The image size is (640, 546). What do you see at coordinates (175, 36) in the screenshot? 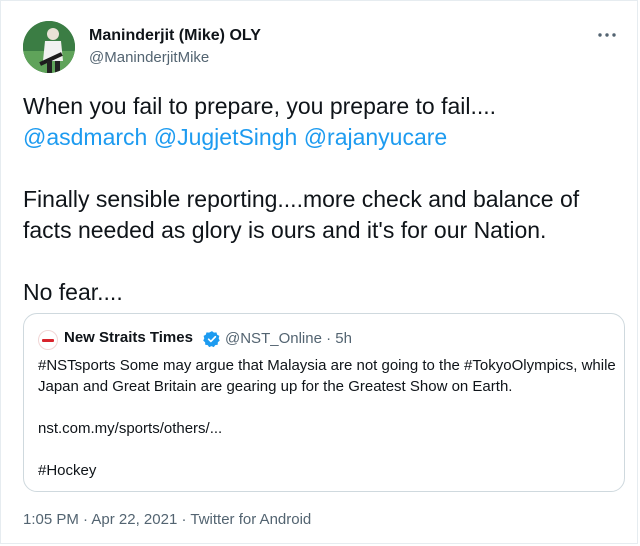
I see `author-name: Maninderjit (Mike) OLY` at bounding box center [175, 36].